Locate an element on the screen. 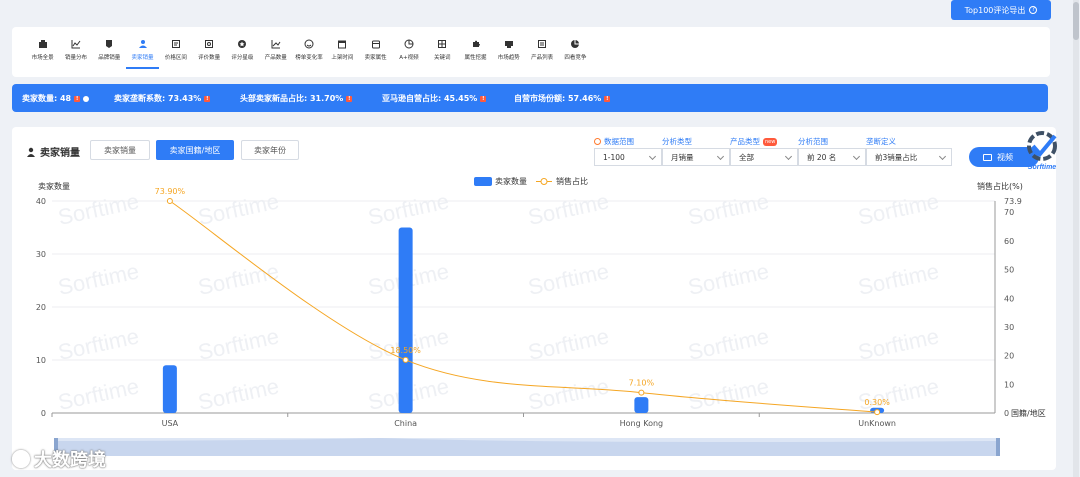 This screenshot has height=477, width=1080. y-right-tick-label: 10 is located at coordinates (1009, 384).